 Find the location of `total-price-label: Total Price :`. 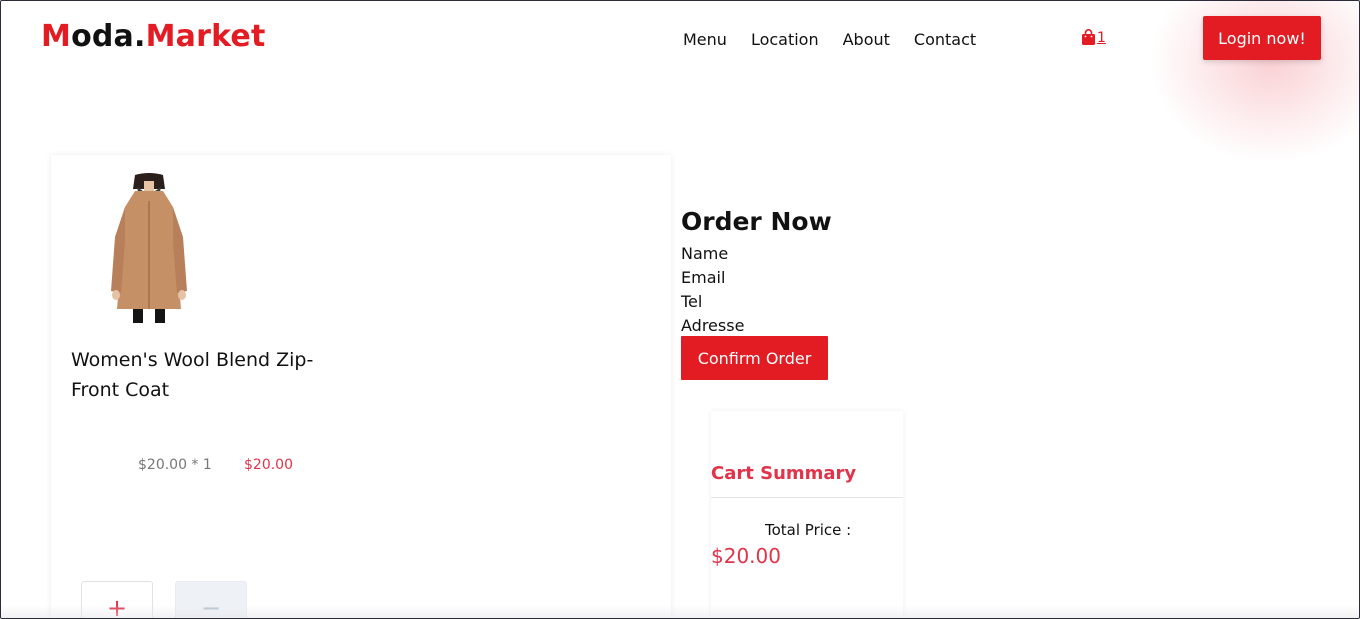

total-price-label: Total Price : is located at coordinates (808, 530).